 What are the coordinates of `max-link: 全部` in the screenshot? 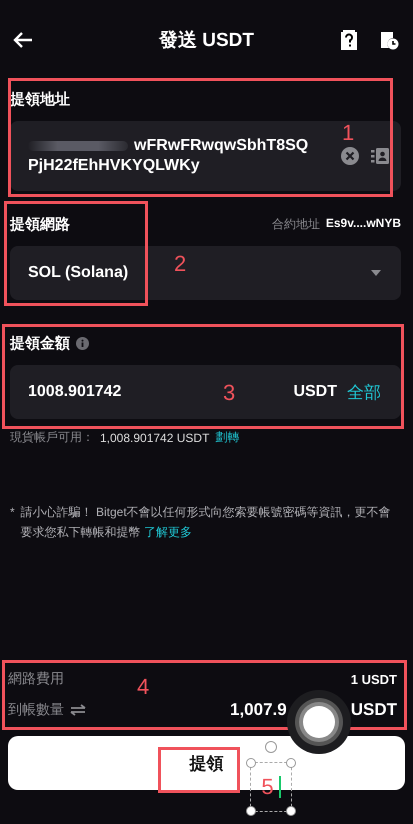 It's located at (364, 392).